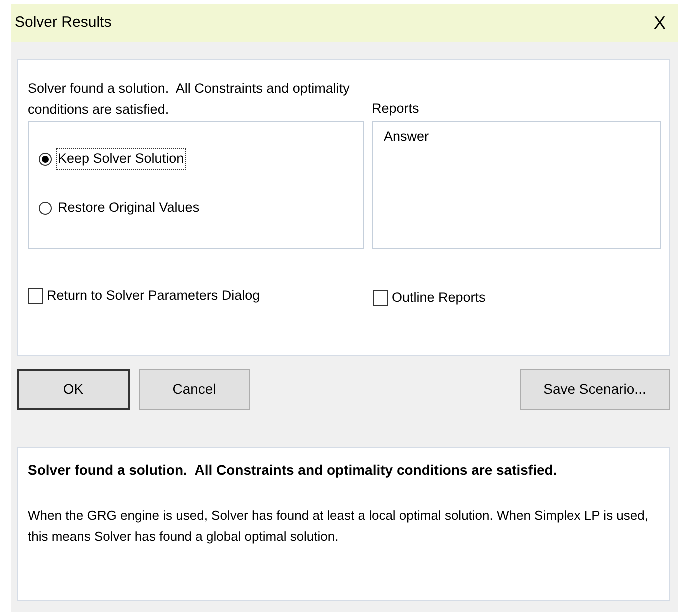  I want to click on ok-button: OK, so click(73, 389).